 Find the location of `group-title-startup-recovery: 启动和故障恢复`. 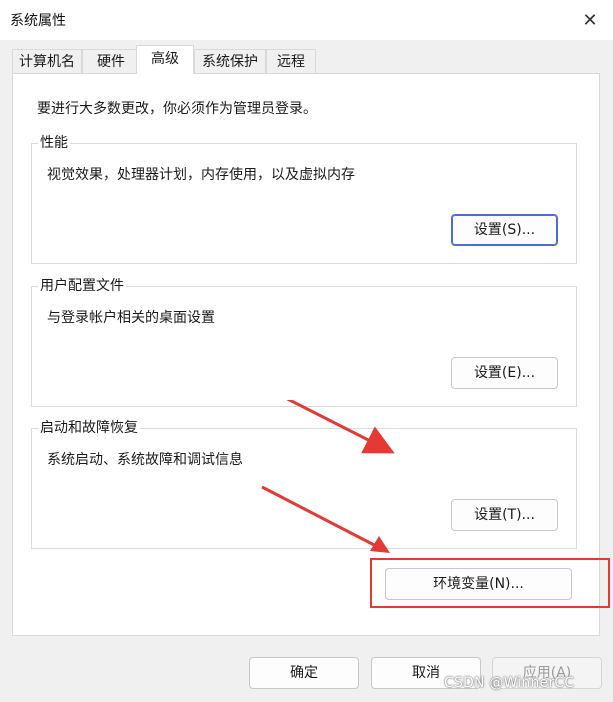

group-title-startup-recovery: 启动和故障恢复 is located at coordinates (89, 428).